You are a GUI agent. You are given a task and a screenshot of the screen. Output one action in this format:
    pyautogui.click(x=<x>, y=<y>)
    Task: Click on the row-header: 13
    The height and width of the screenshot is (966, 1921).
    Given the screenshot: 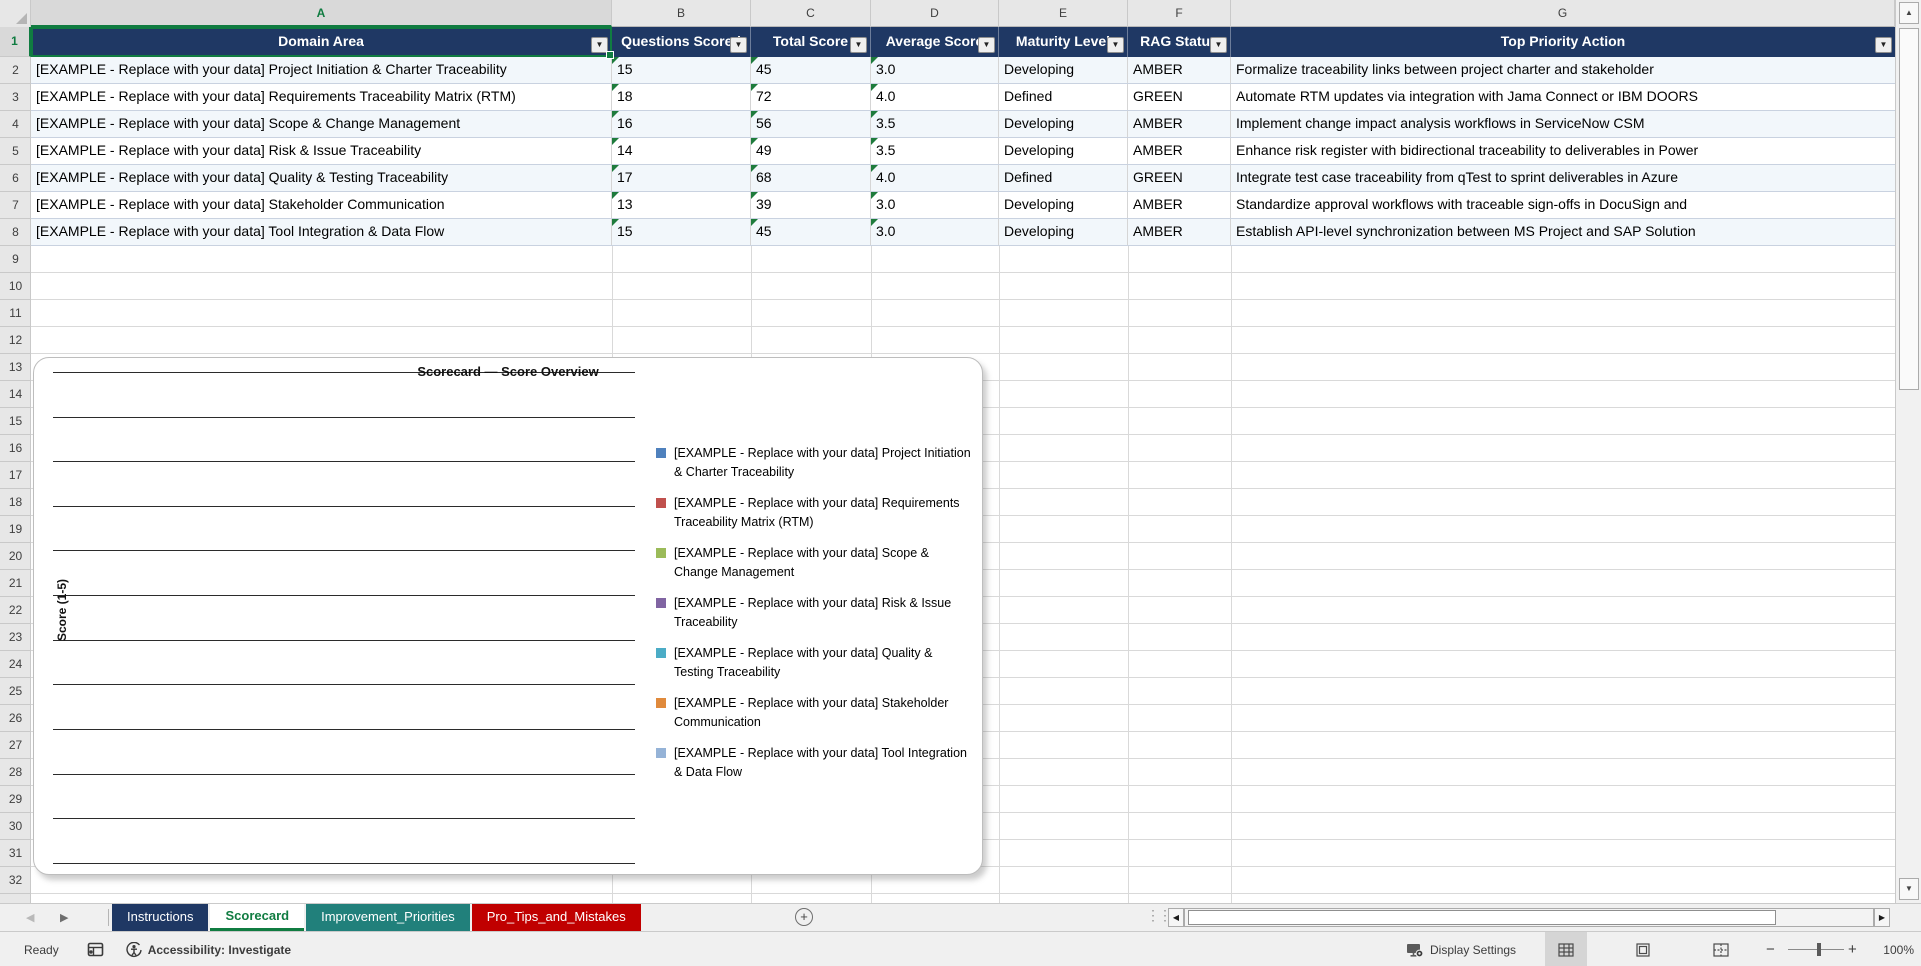 What is the action you would take?
    pyautogui.click(x=15, y=367)
    